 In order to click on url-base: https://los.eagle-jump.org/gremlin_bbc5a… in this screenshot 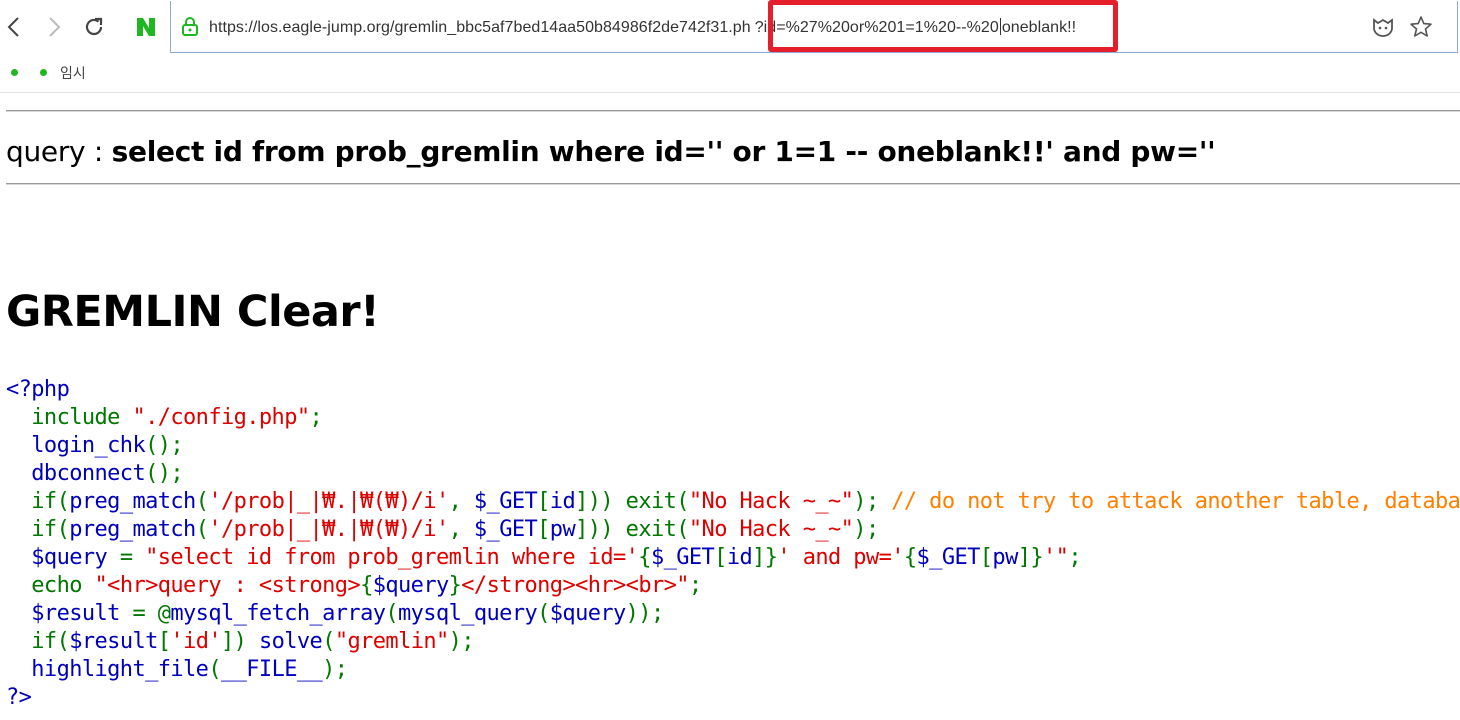, I will do `click(480, 27)`.